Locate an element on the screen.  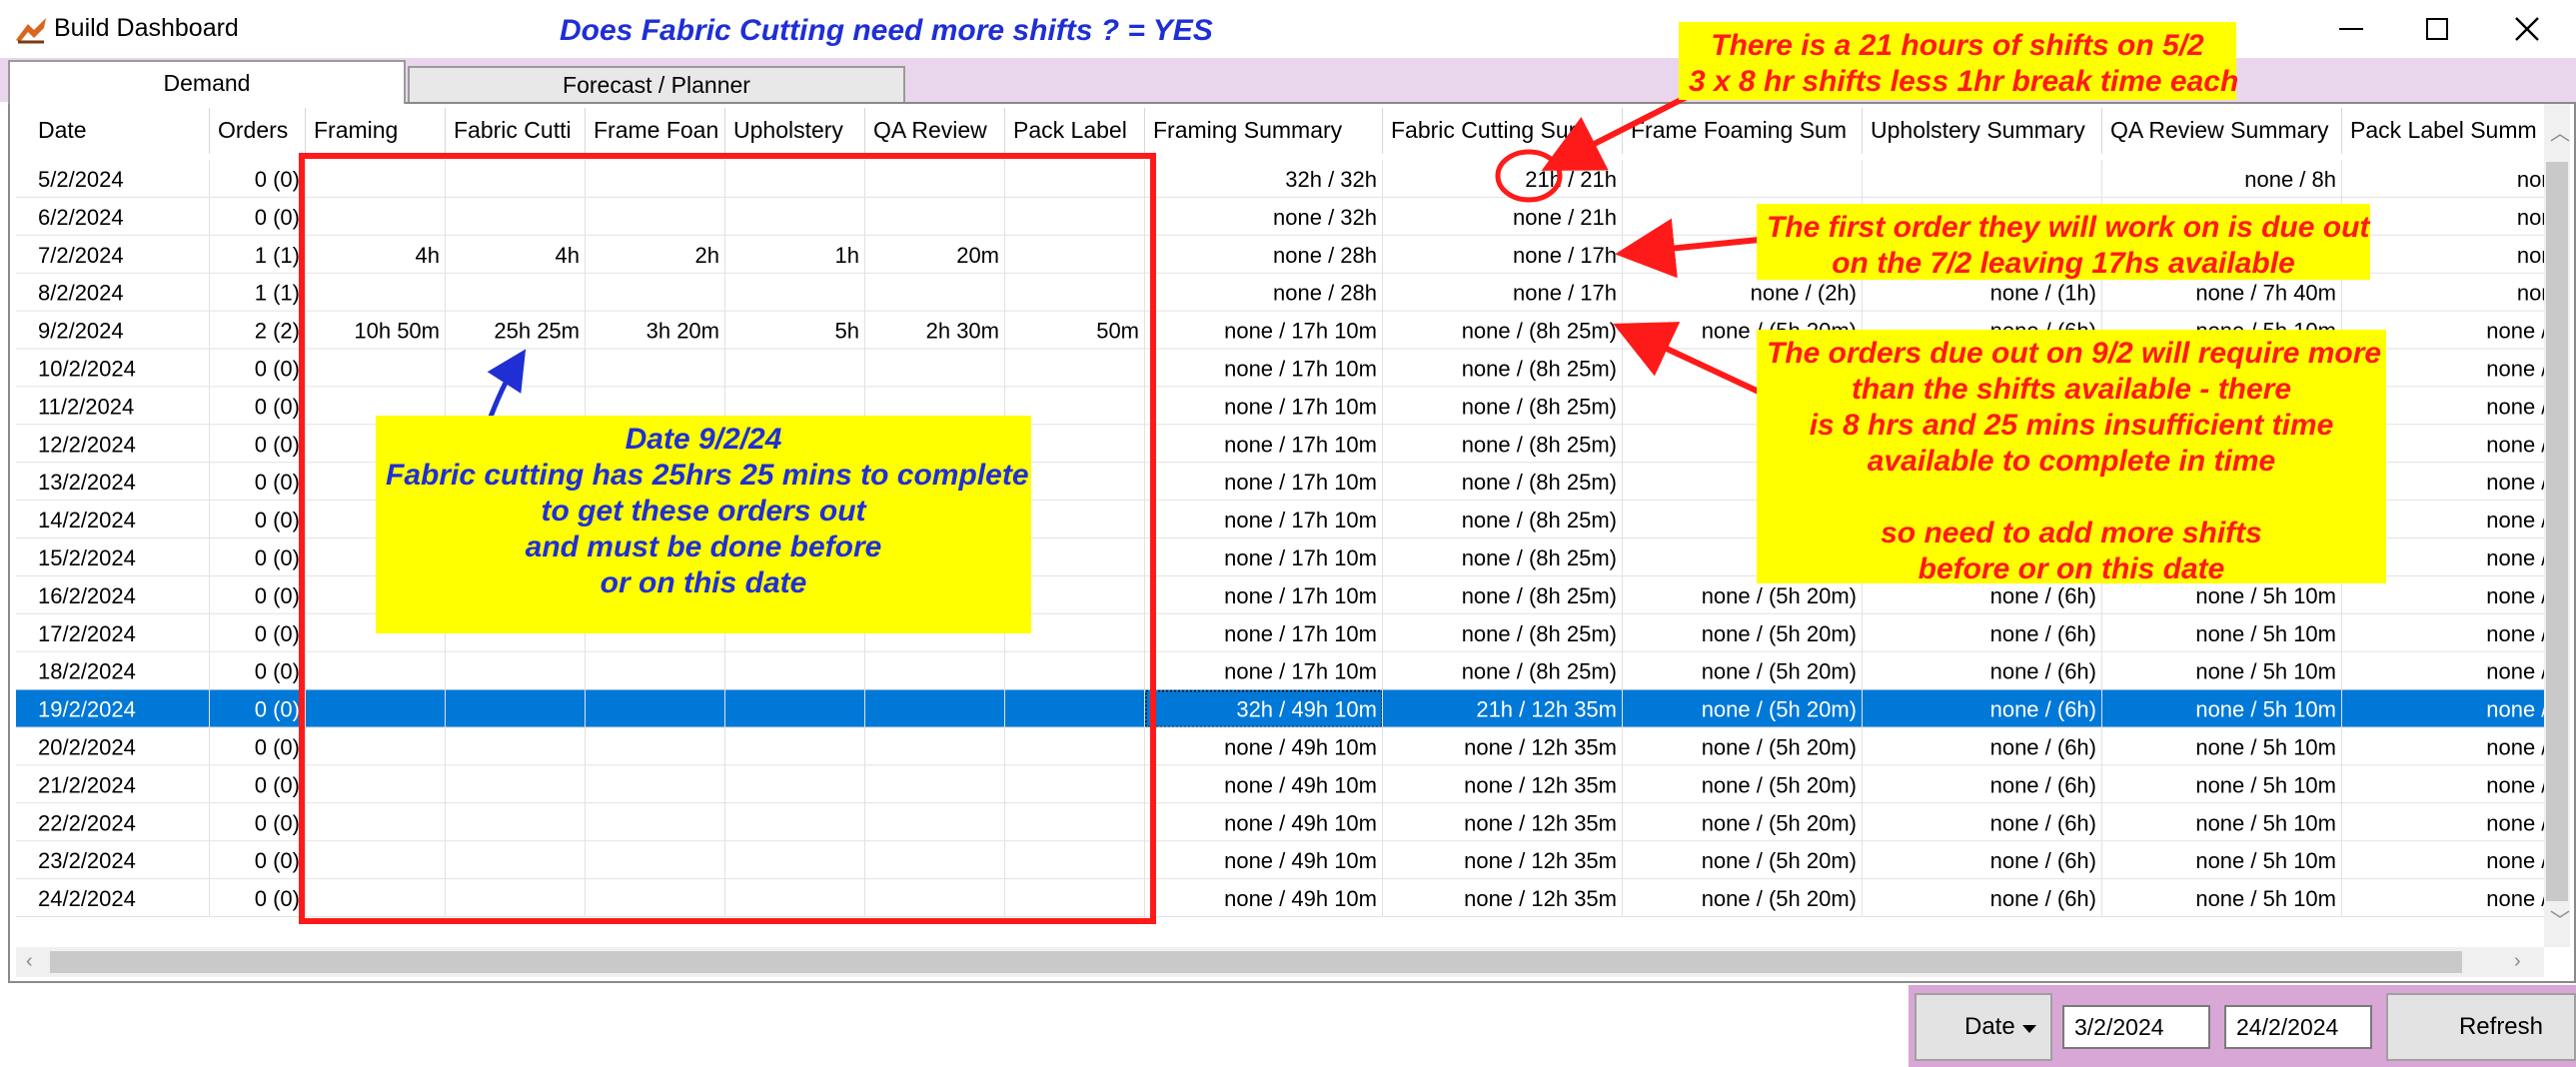
grid-cell: 5h is located at coordinates (847, 332).